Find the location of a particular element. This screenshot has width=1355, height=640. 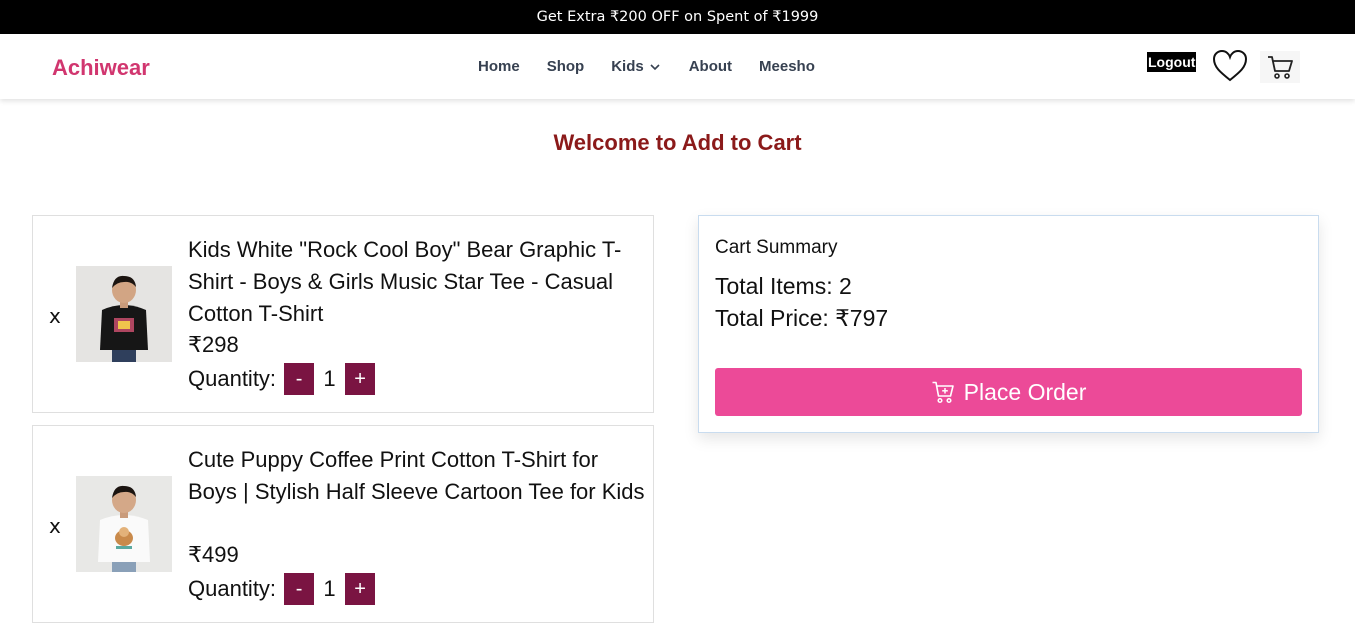

total-price: Total Price: ₹797 is located at coordinates (802, 318).